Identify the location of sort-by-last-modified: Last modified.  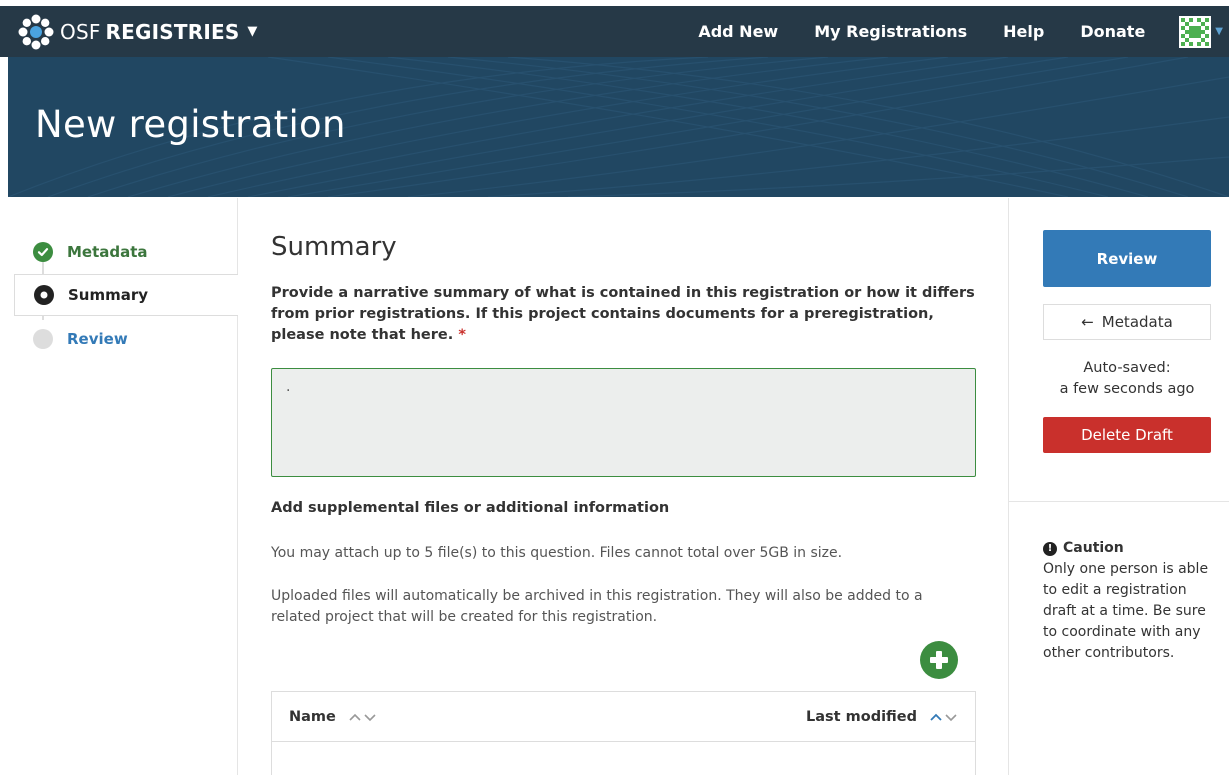
(882, 717).